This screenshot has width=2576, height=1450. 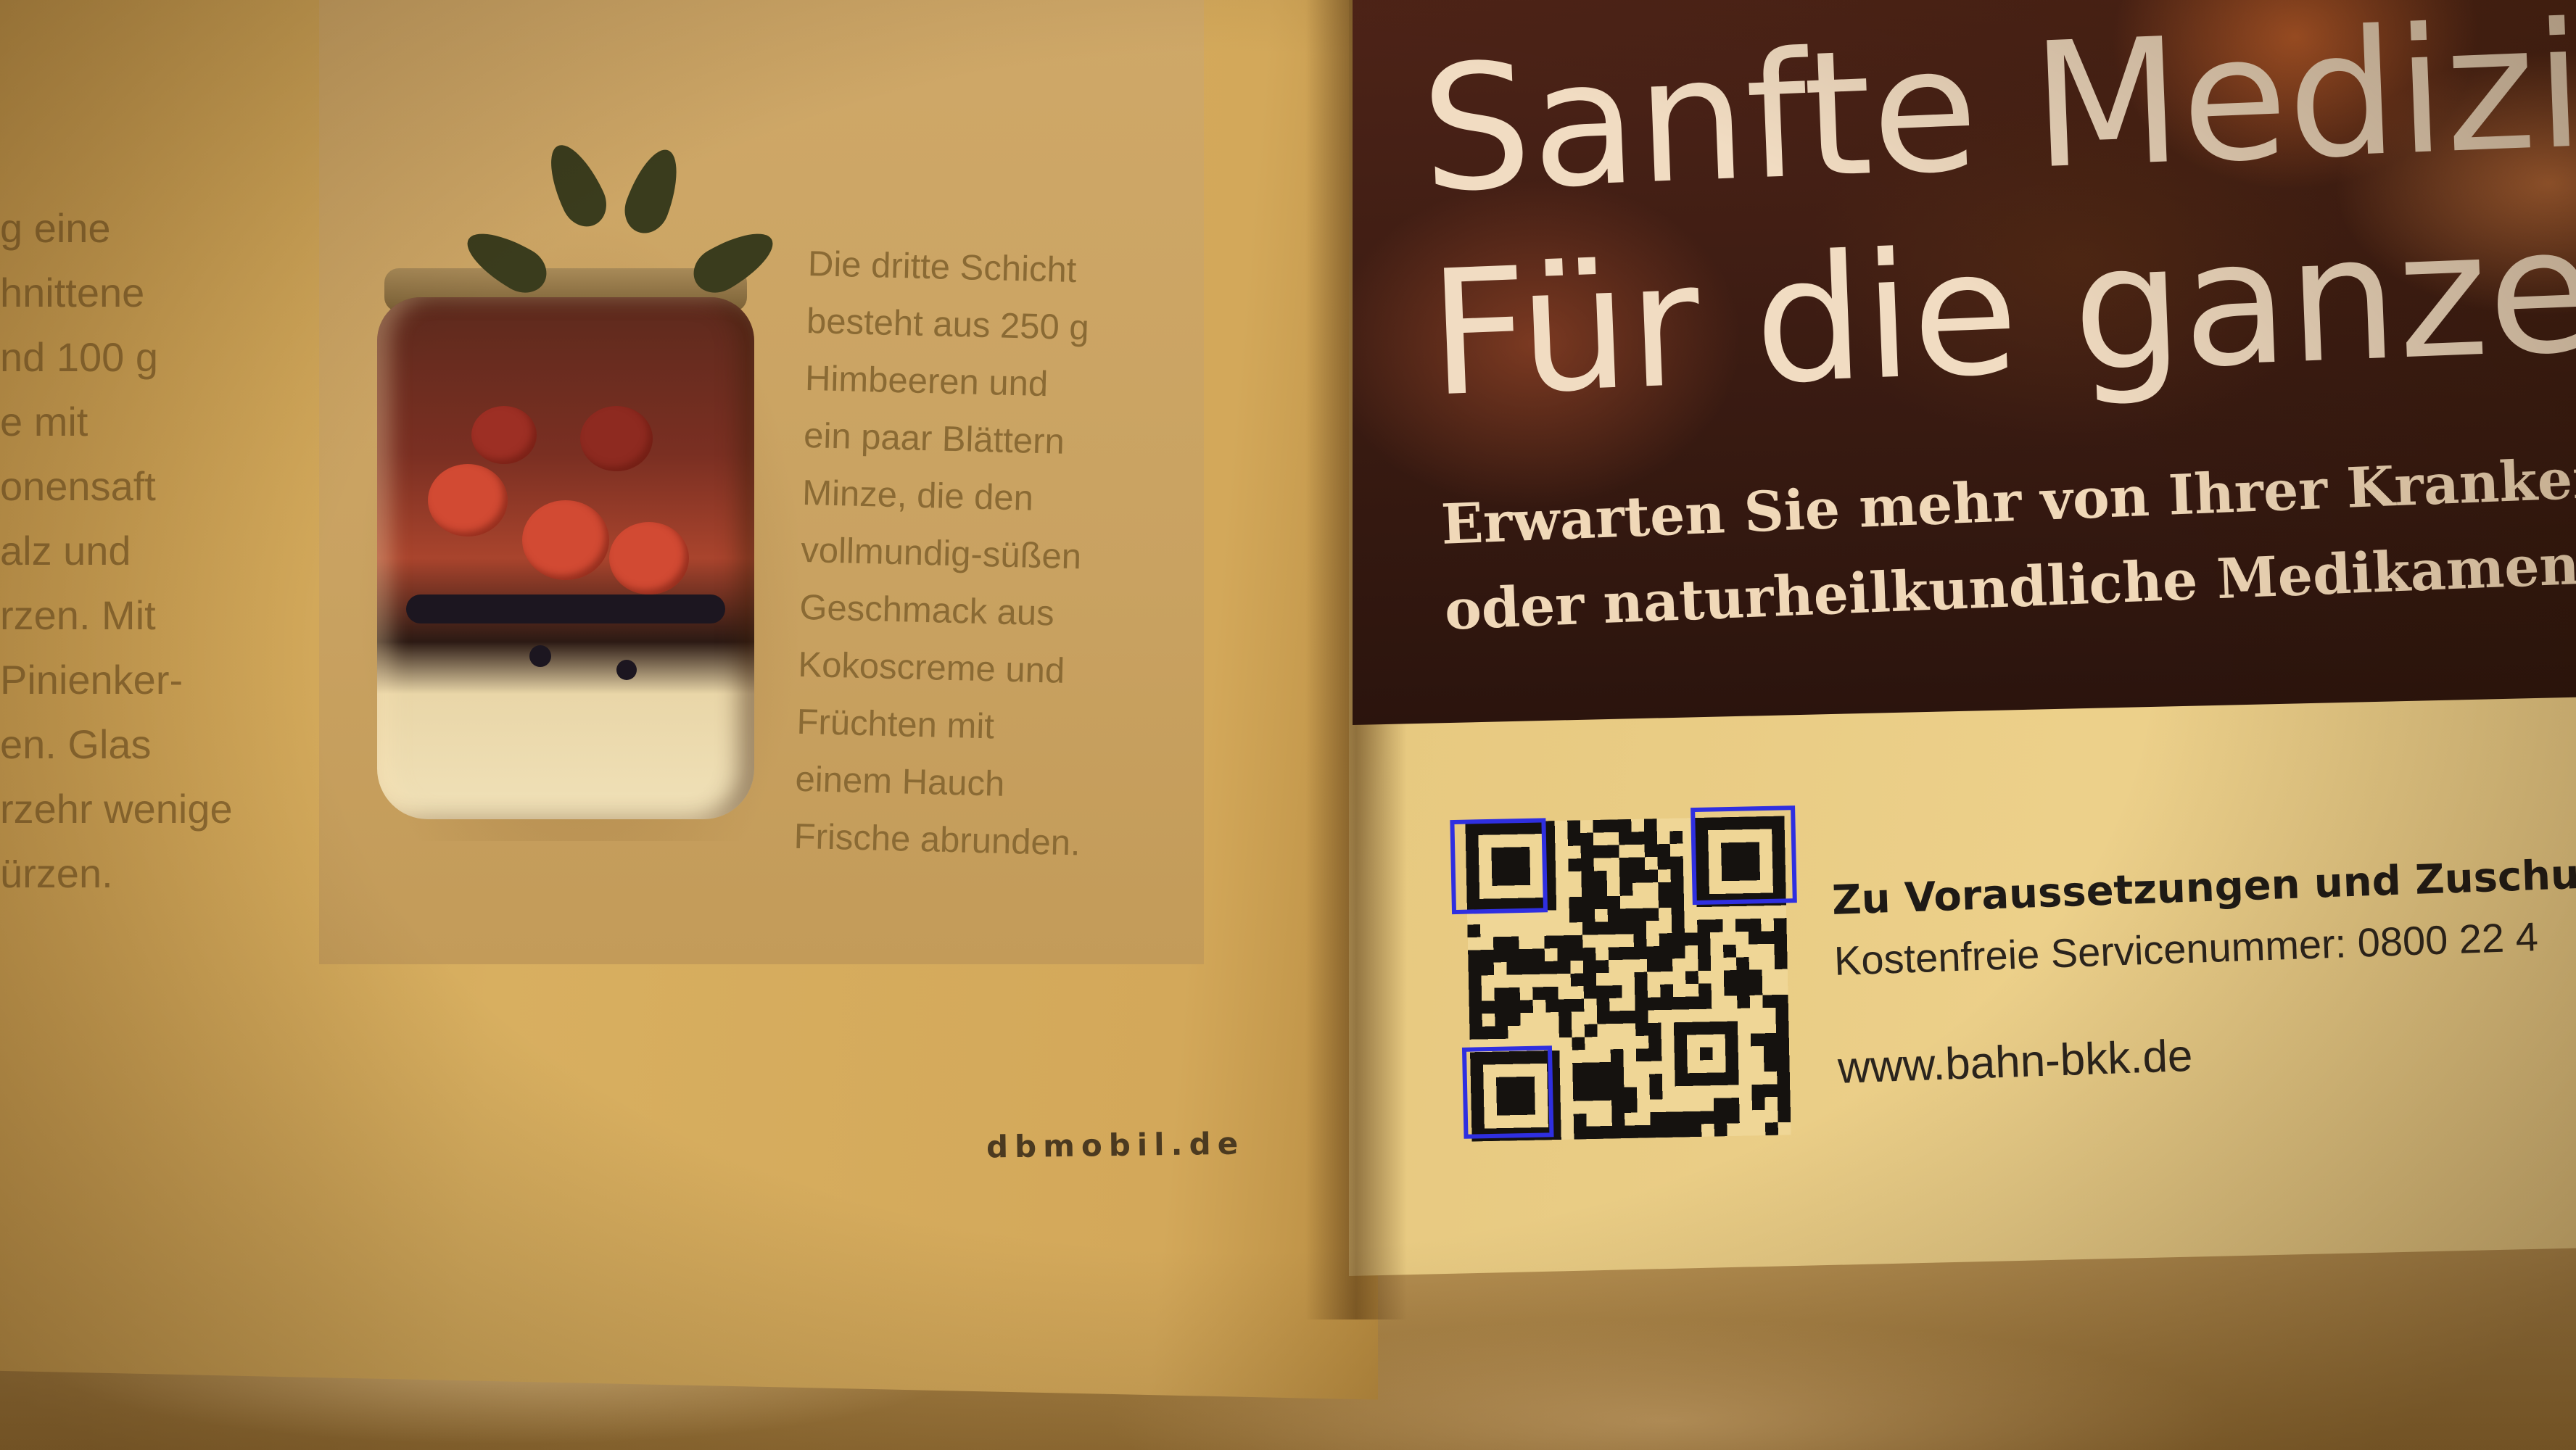 I want to click on text-line: alz und, so click(x=65, y=550).